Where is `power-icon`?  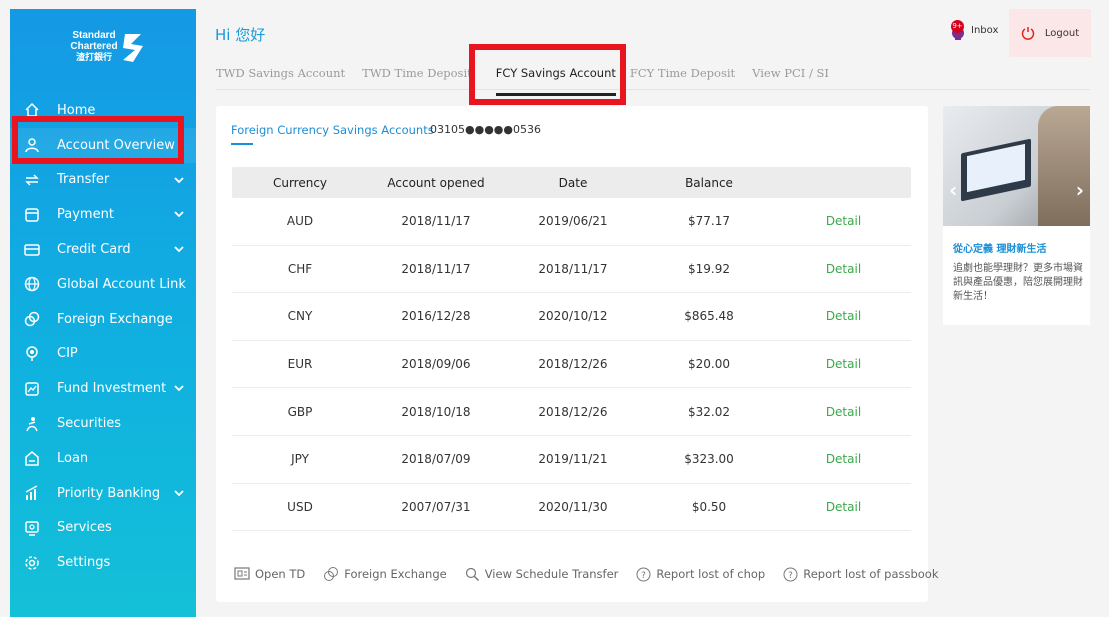 power-icon is located at coordinates (1028, 33).